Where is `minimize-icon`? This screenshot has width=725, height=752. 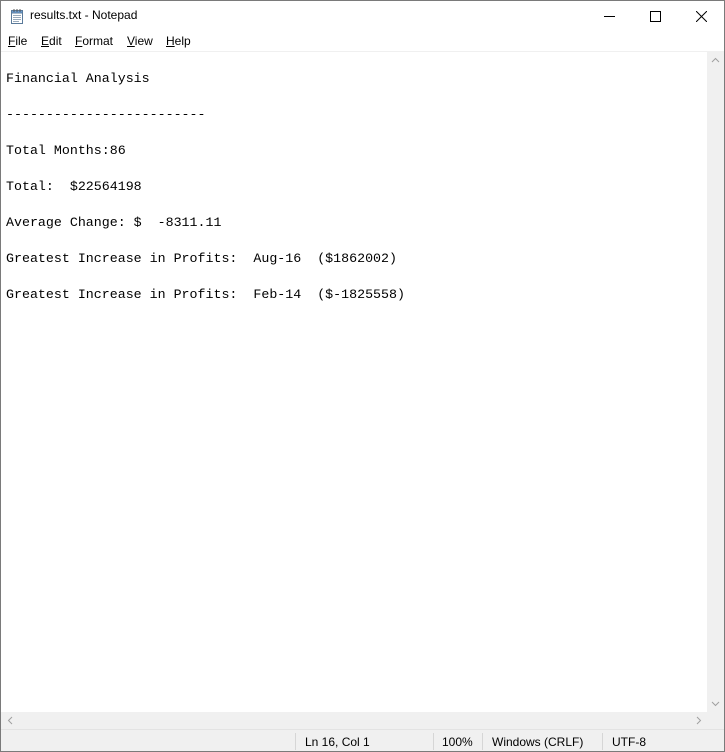 minimize-icon is located at coordinates (609, 16).